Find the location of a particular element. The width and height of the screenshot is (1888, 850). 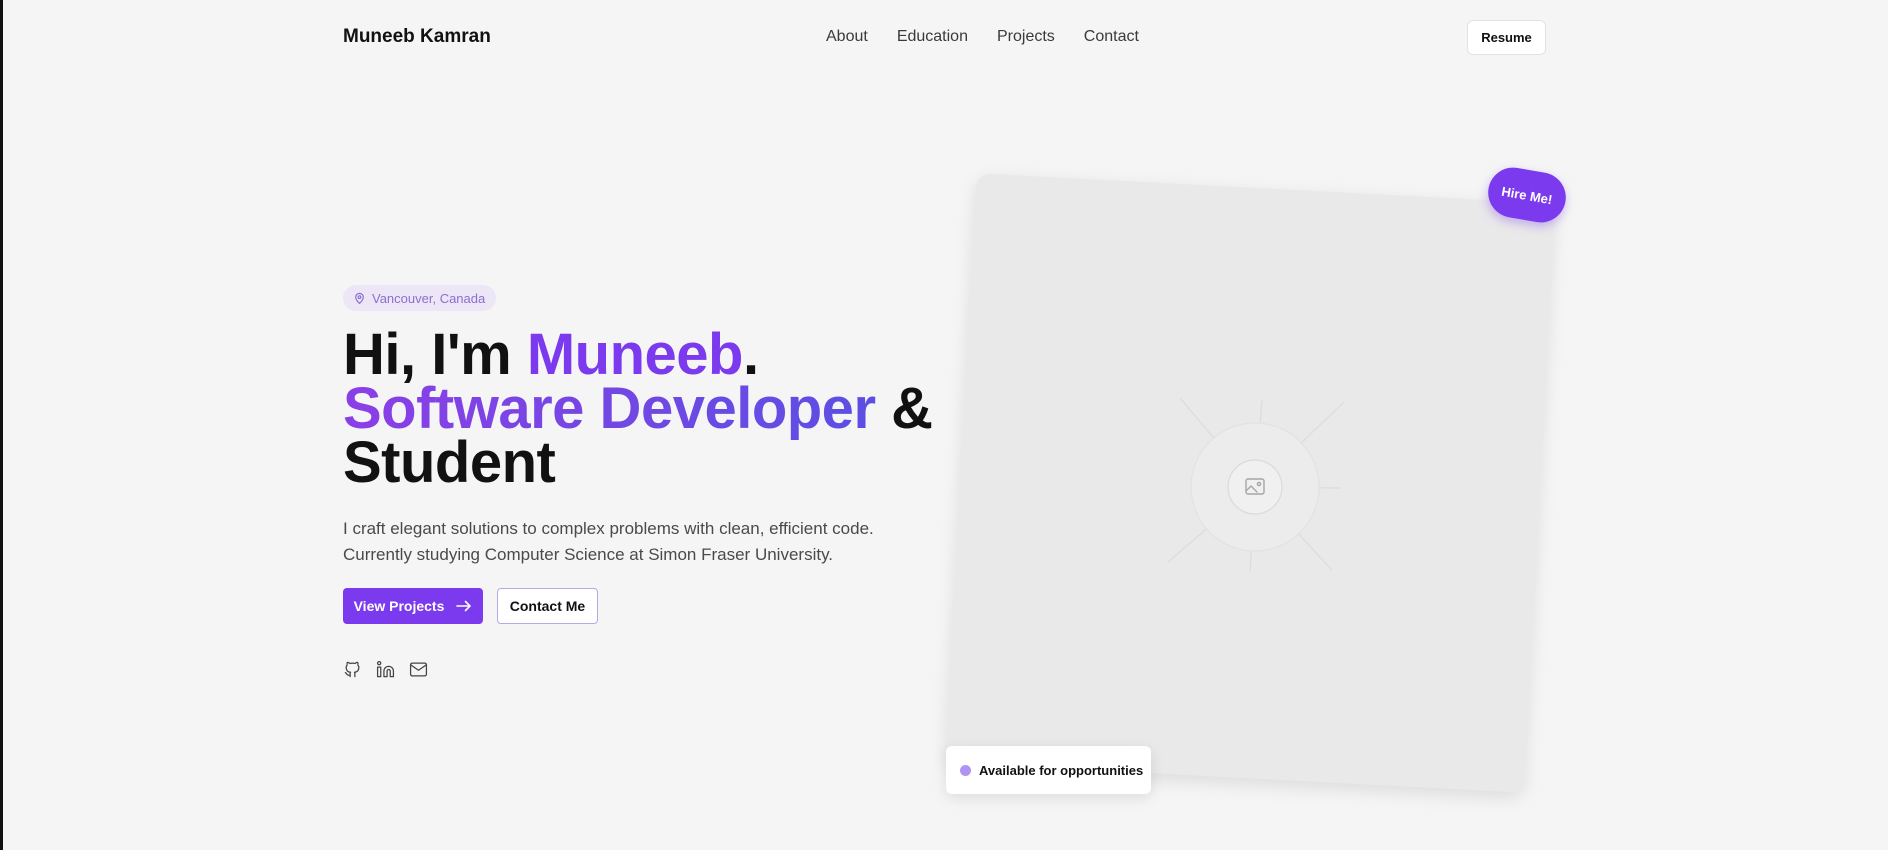

location-badge: Vancouver, Canada is located at coordinates (420, 298).